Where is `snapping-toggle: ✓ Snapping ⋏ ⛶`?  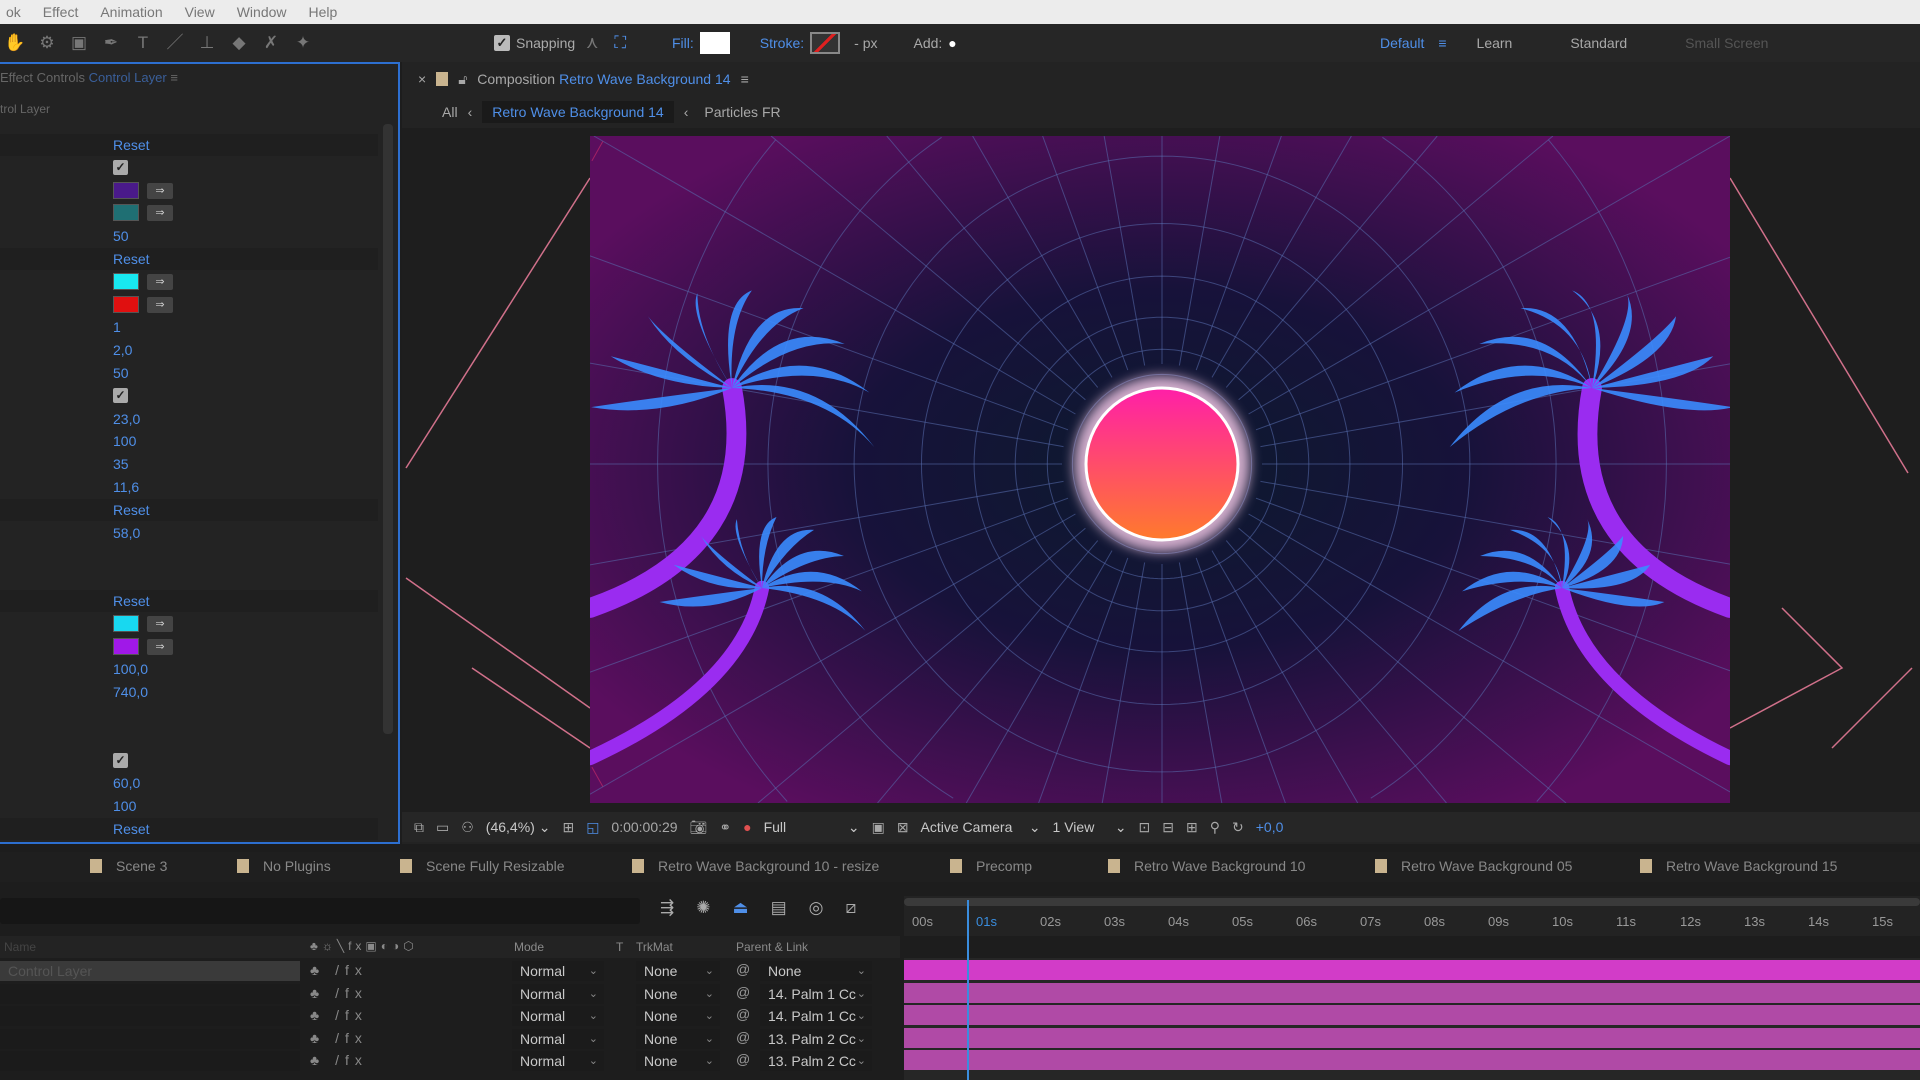
snapping-toggle: ✓ Snapping ⋏ ⛶ is located at coordinates (562, 43).